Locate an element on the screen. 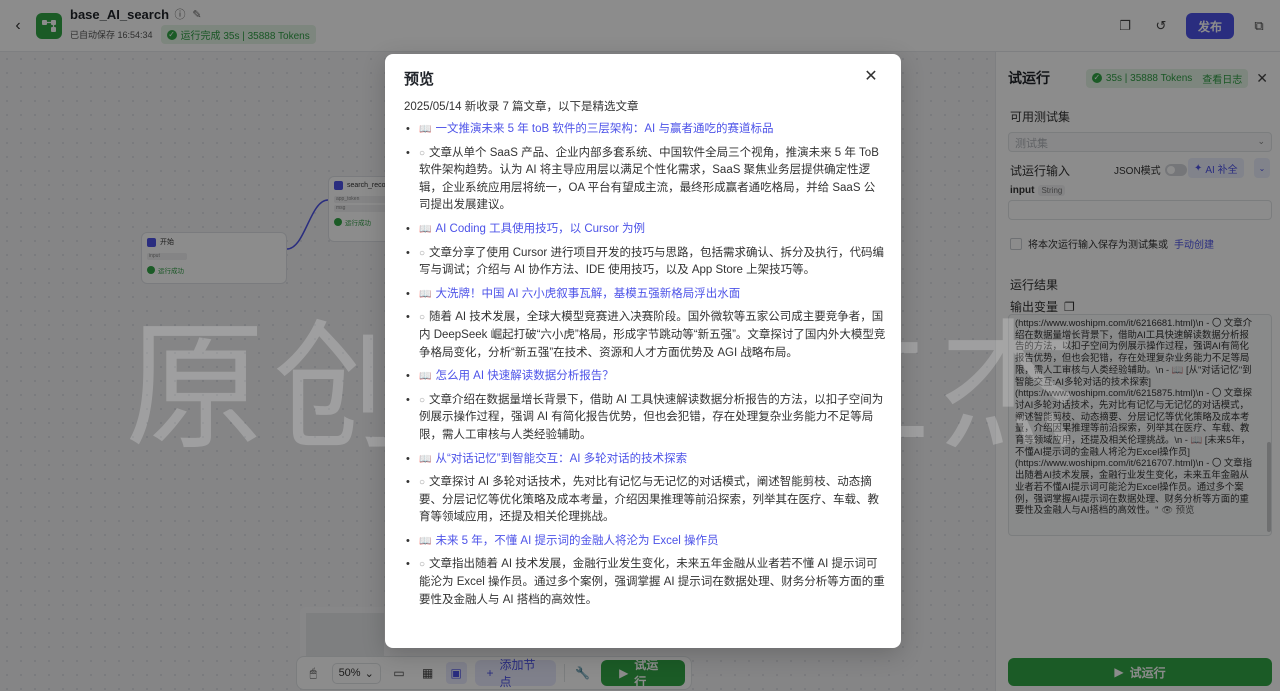  list-item: 📖大洗牌！中国 AI 六小虎叙事瓦解，基模五强新格局浮出水面 is located at coordinates (645, 295).